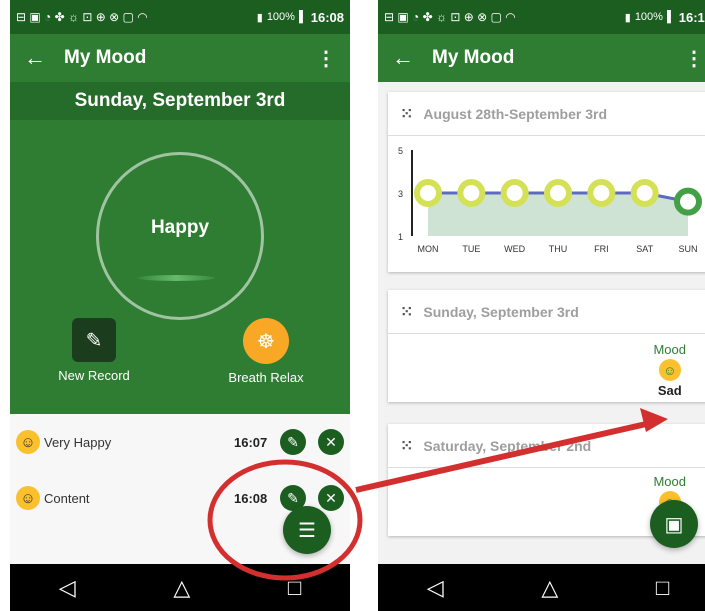 Image resolution: width=705 pixels, height=611 pixels. Describe the element at coordinates (507, 445) in the screenshot. I see `day-title: Saturday, September 2nd` at that location.